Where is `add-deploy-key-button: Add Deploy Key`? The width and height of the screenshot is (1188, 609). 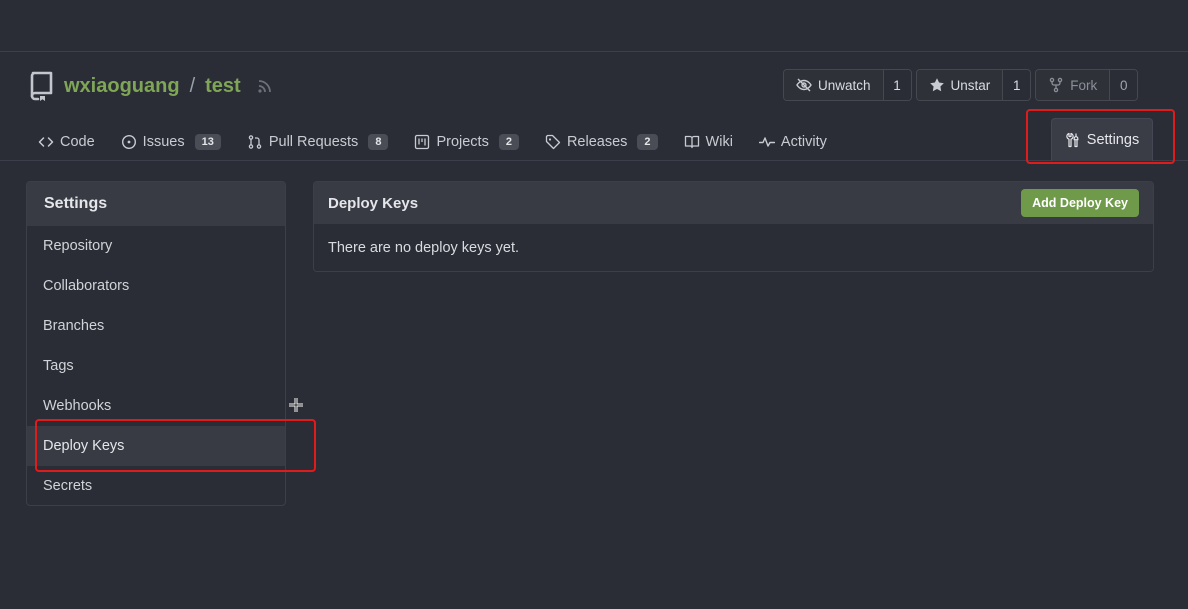
add-deploy-key-button: Add Deploy Key is located at coordinates (1080, 203).